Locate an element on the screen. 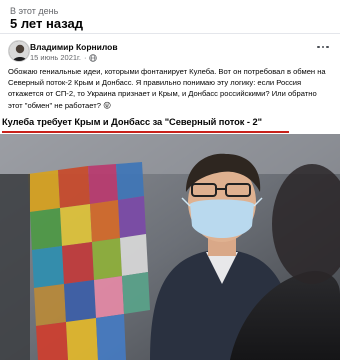 This screenshot has height=360, width=340. avatar-image is located at coordinates (19, 51).